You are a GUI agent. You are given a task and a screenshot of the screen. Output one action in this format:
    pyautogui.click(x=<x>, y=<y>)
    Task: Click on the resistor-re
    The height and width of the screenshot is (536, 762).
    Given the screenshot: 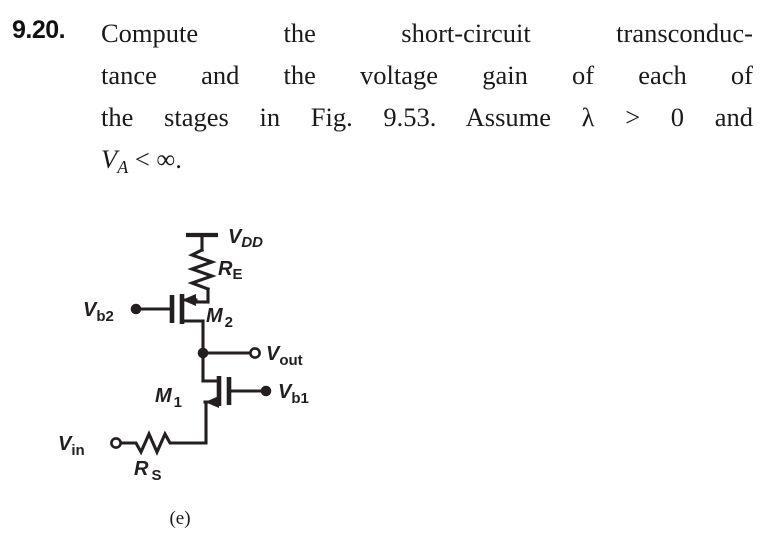 What is the action you would take?
    pyautogui.click(x=202, y=275)
    